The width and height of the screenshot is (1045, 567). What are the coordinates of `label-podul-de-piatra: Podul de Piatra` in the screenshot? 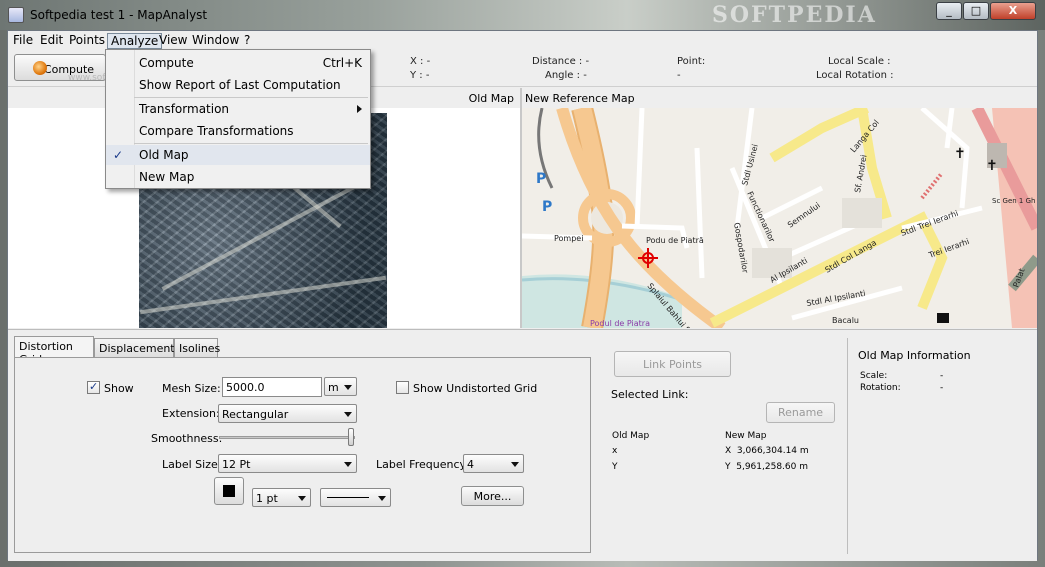 It's located at (620, 323).